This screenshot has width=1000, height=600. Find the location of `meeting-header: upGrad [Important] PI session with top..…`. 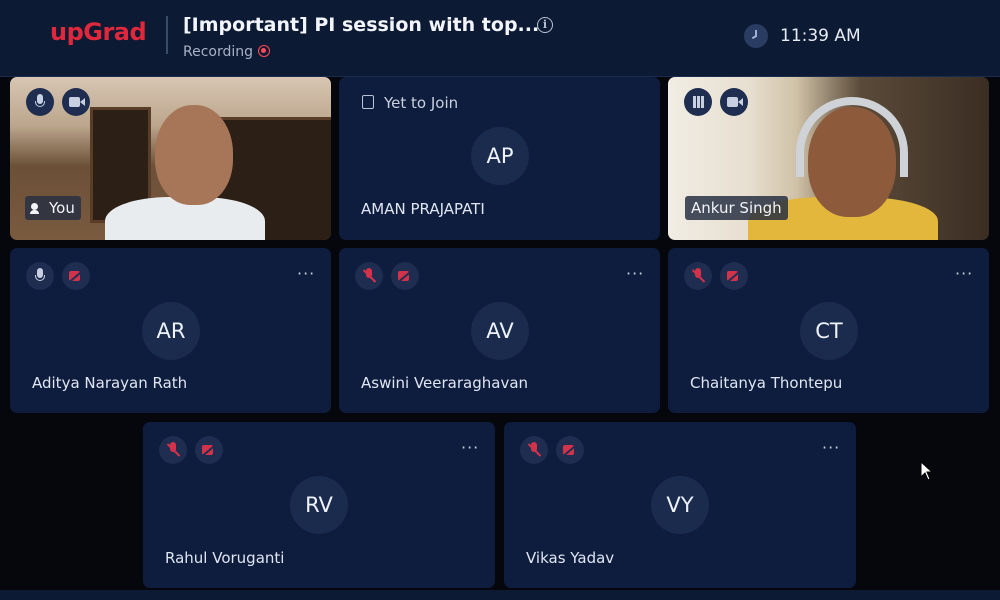

meeting-header: upGrad [Important] PI session with top..… is located at coordinates (500, 38).